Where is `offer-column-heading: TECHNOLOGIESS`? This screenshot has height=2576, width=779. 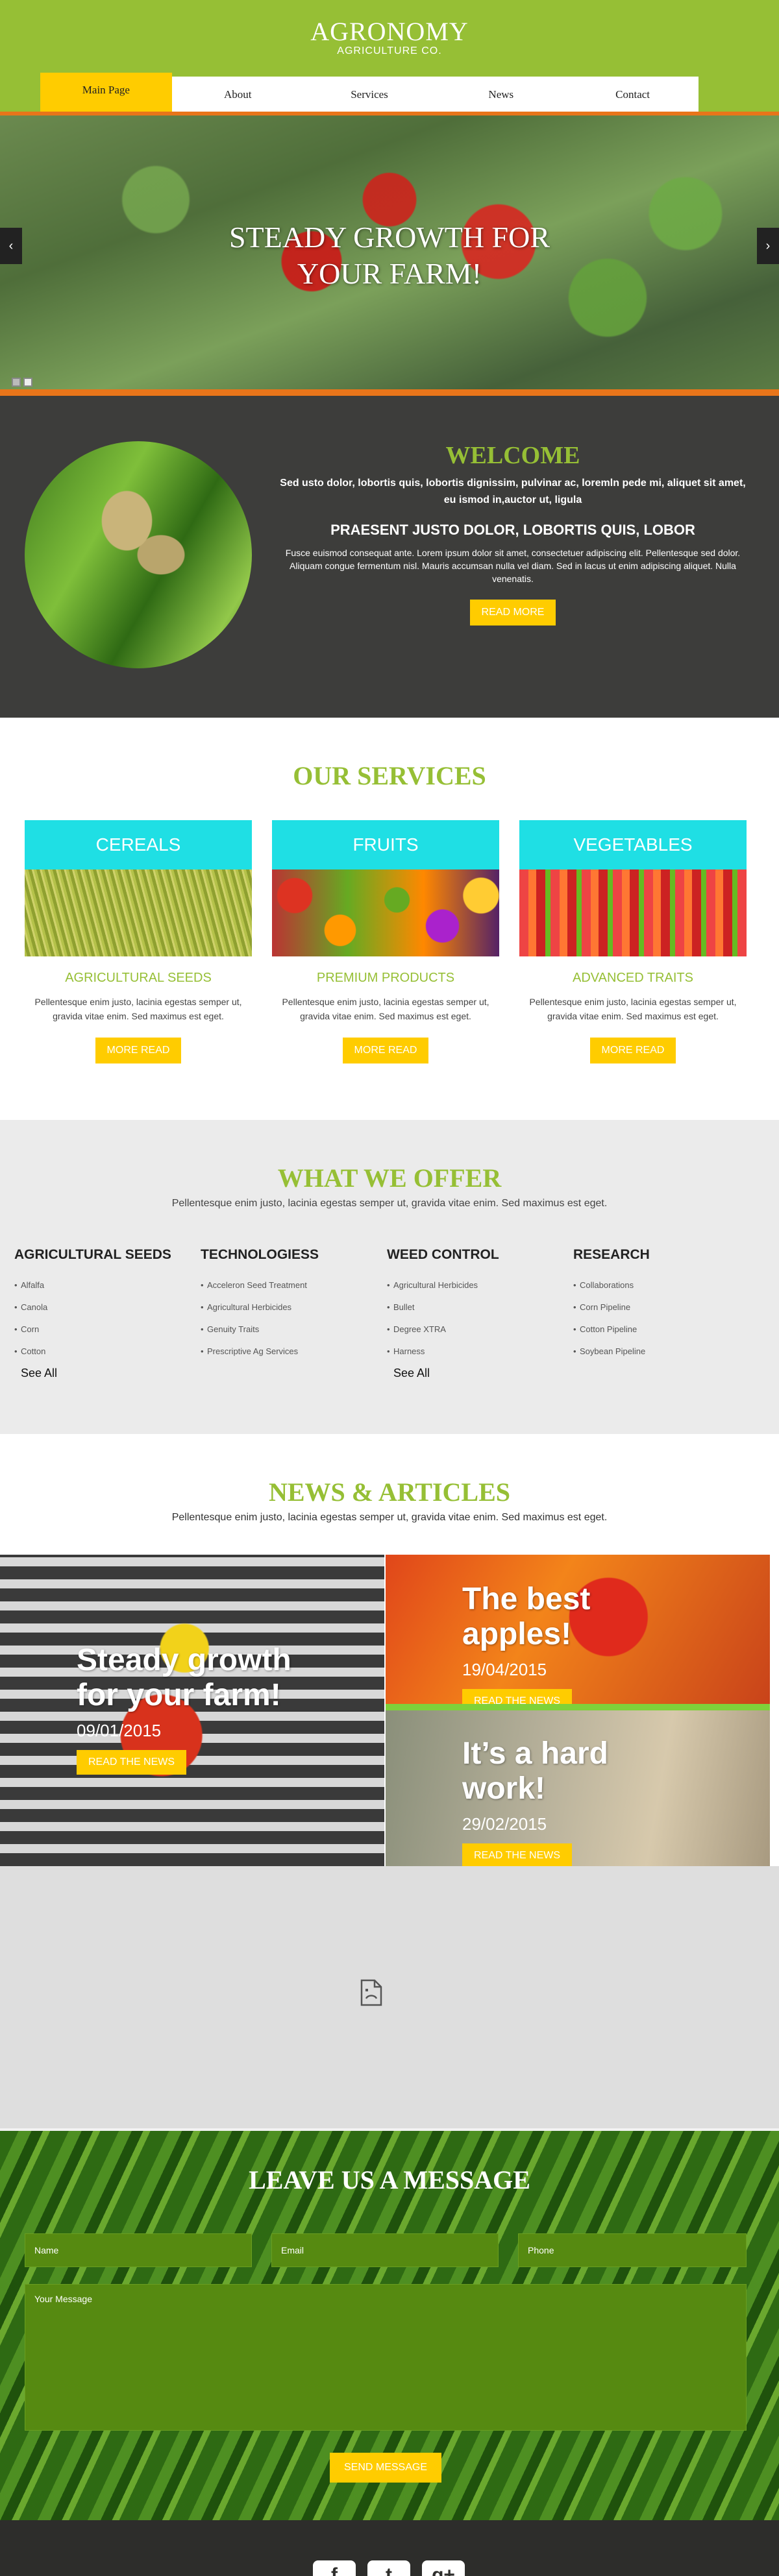
offer-column-heading: TECHNOLOGIESS is located at coordinates (260, 1254).